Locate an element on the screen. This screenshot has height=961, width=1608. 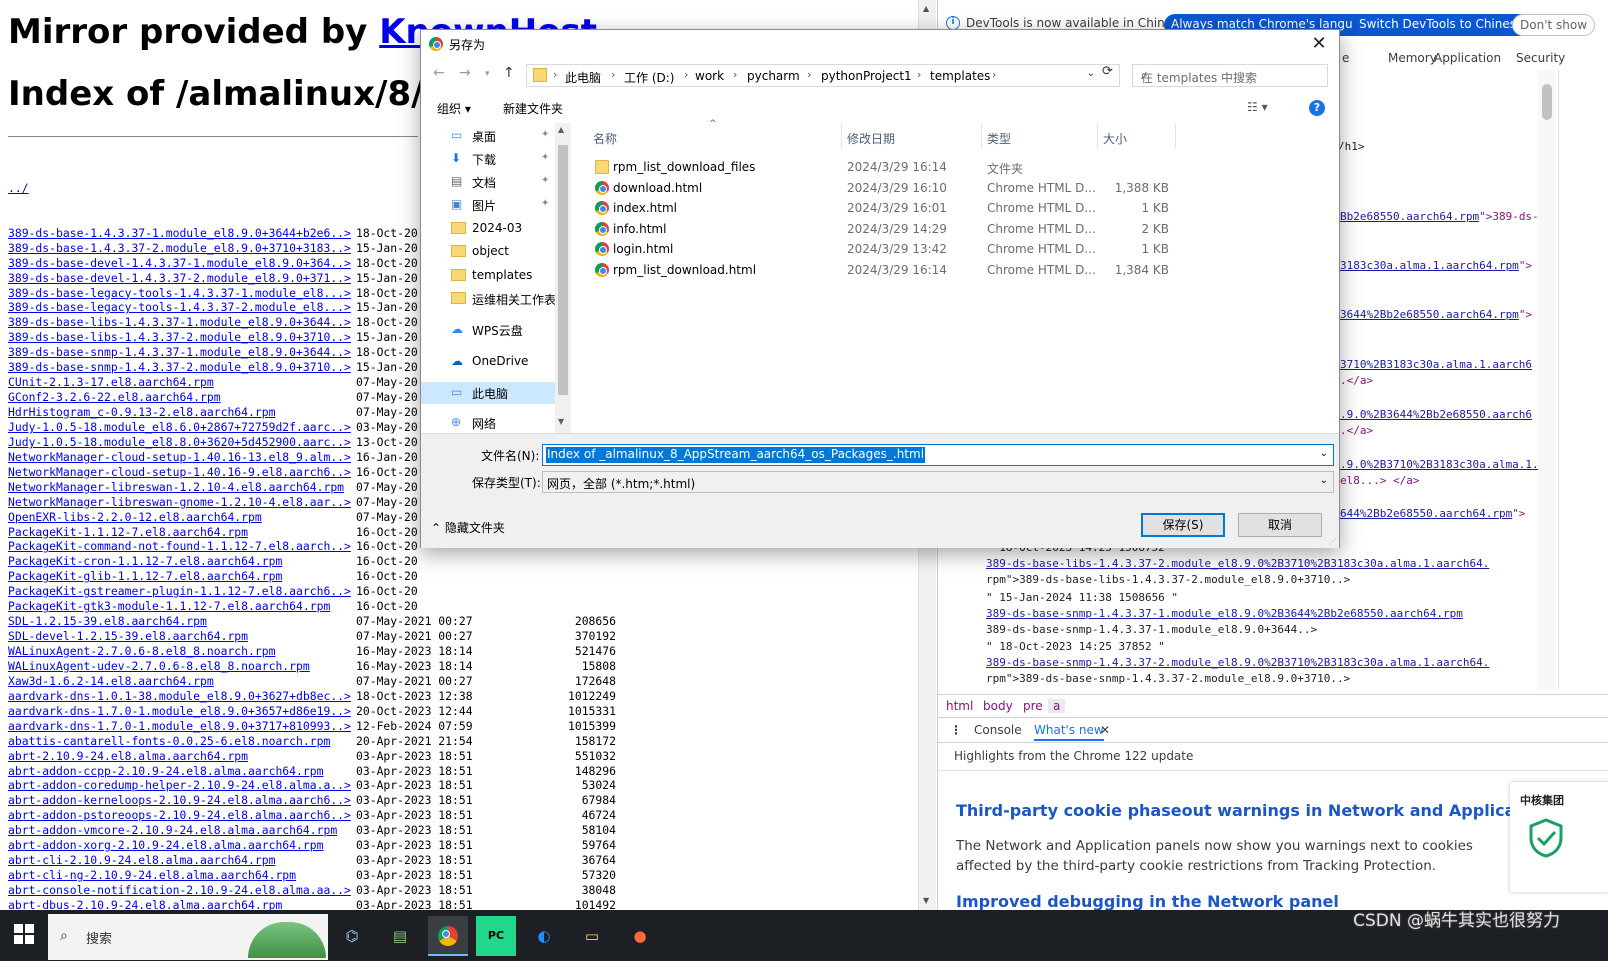
address-dropdown-icon: ⌄ is located at coordinates (1091, 73).